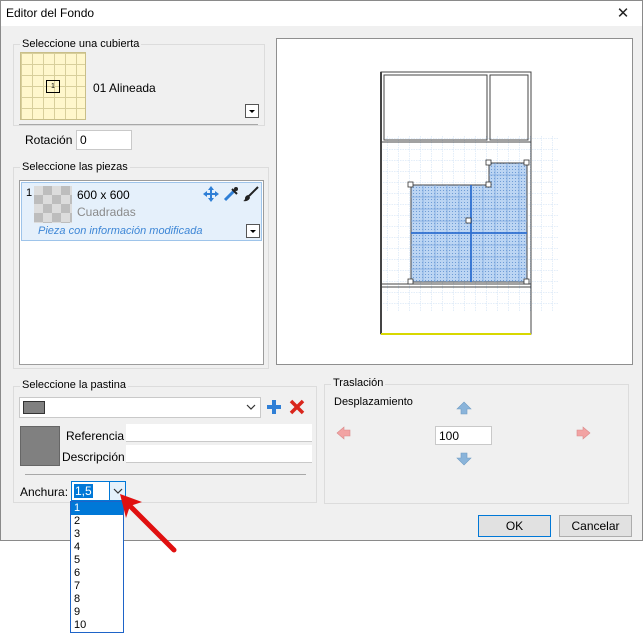 The image size is (643, 635). What do you see at coordinates (231, 194) in the screenshot?
I see `pick-tool-icon` at bounding box center [231, 194].